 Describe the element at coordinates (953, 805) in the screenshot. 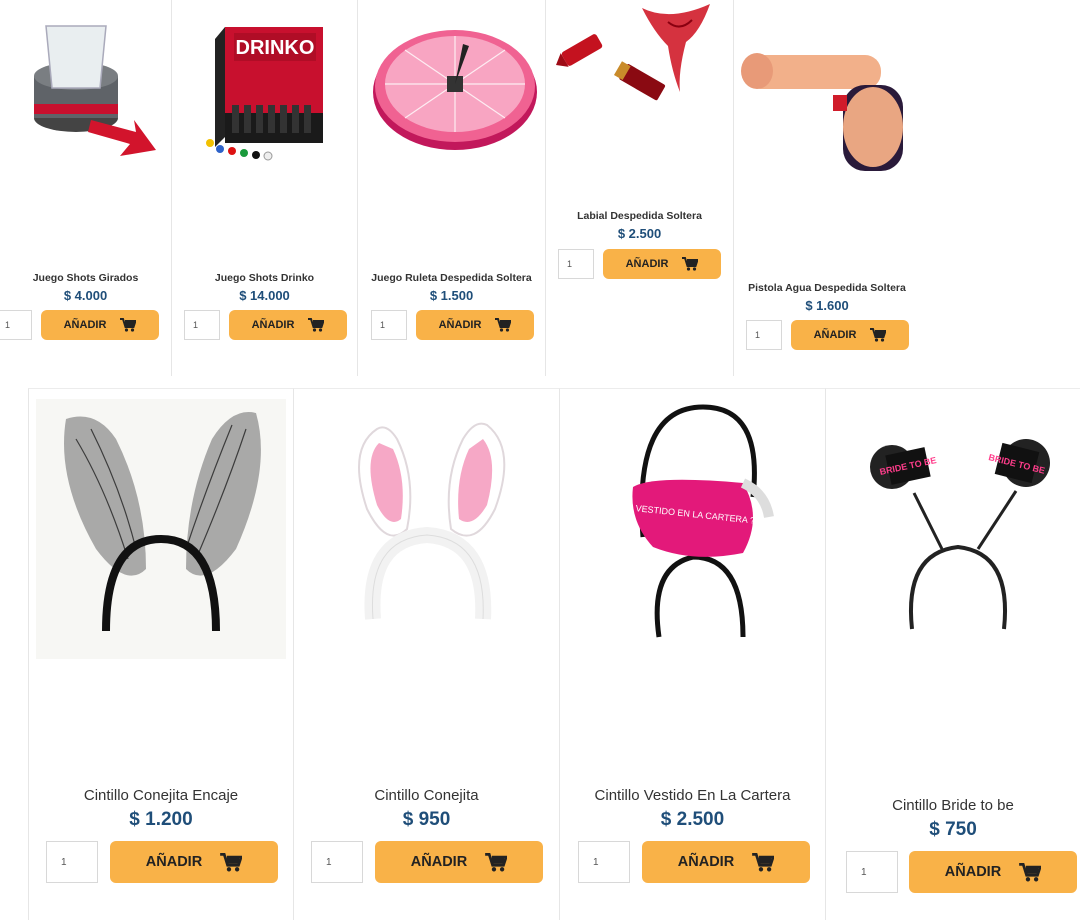

I see `product-name: Cintillo Bride to be` at that location.